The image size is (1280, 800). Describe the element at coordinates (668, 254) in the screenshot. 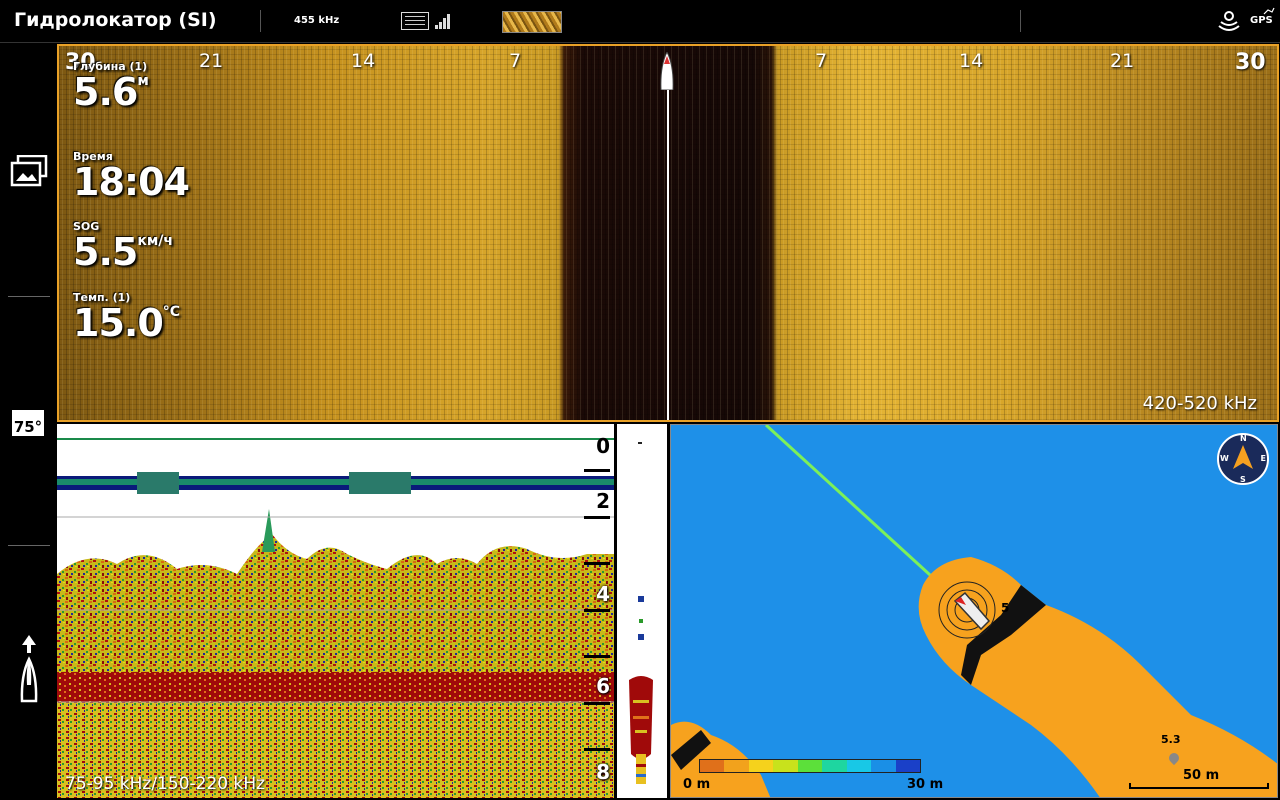

I see `boat-track-line` at that location.